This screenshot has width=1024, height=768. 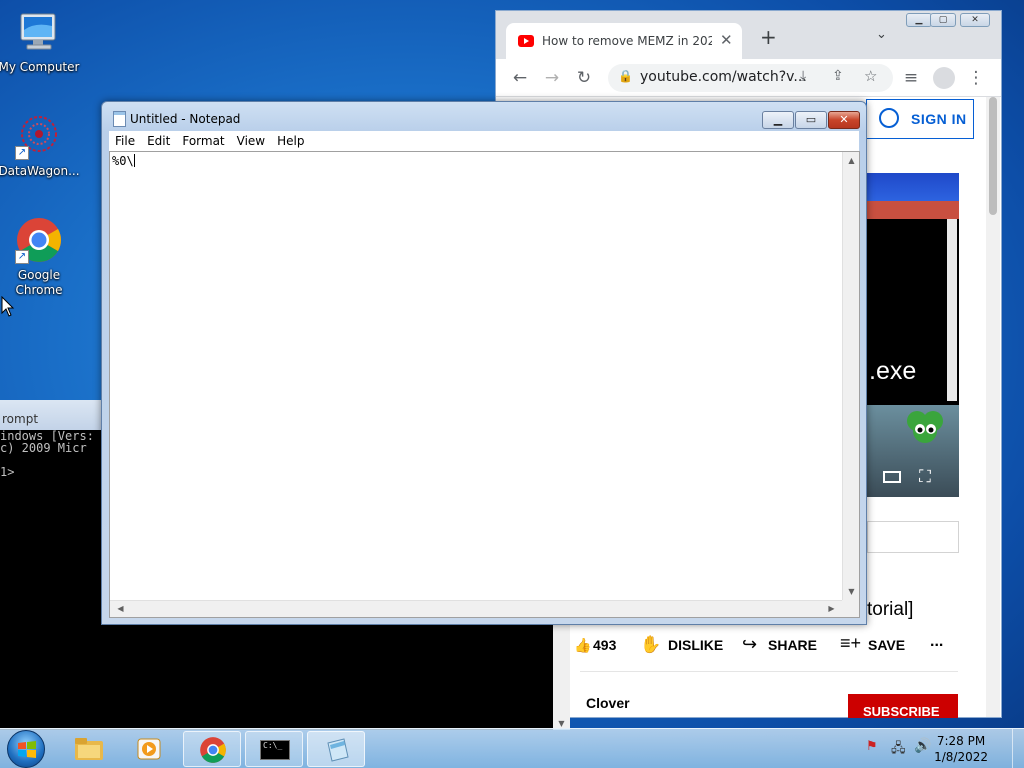 What do you see at coordinates (803, 76) in the screenshot?
I see `install-icon: ⤓` at bounding box center [803, 76].